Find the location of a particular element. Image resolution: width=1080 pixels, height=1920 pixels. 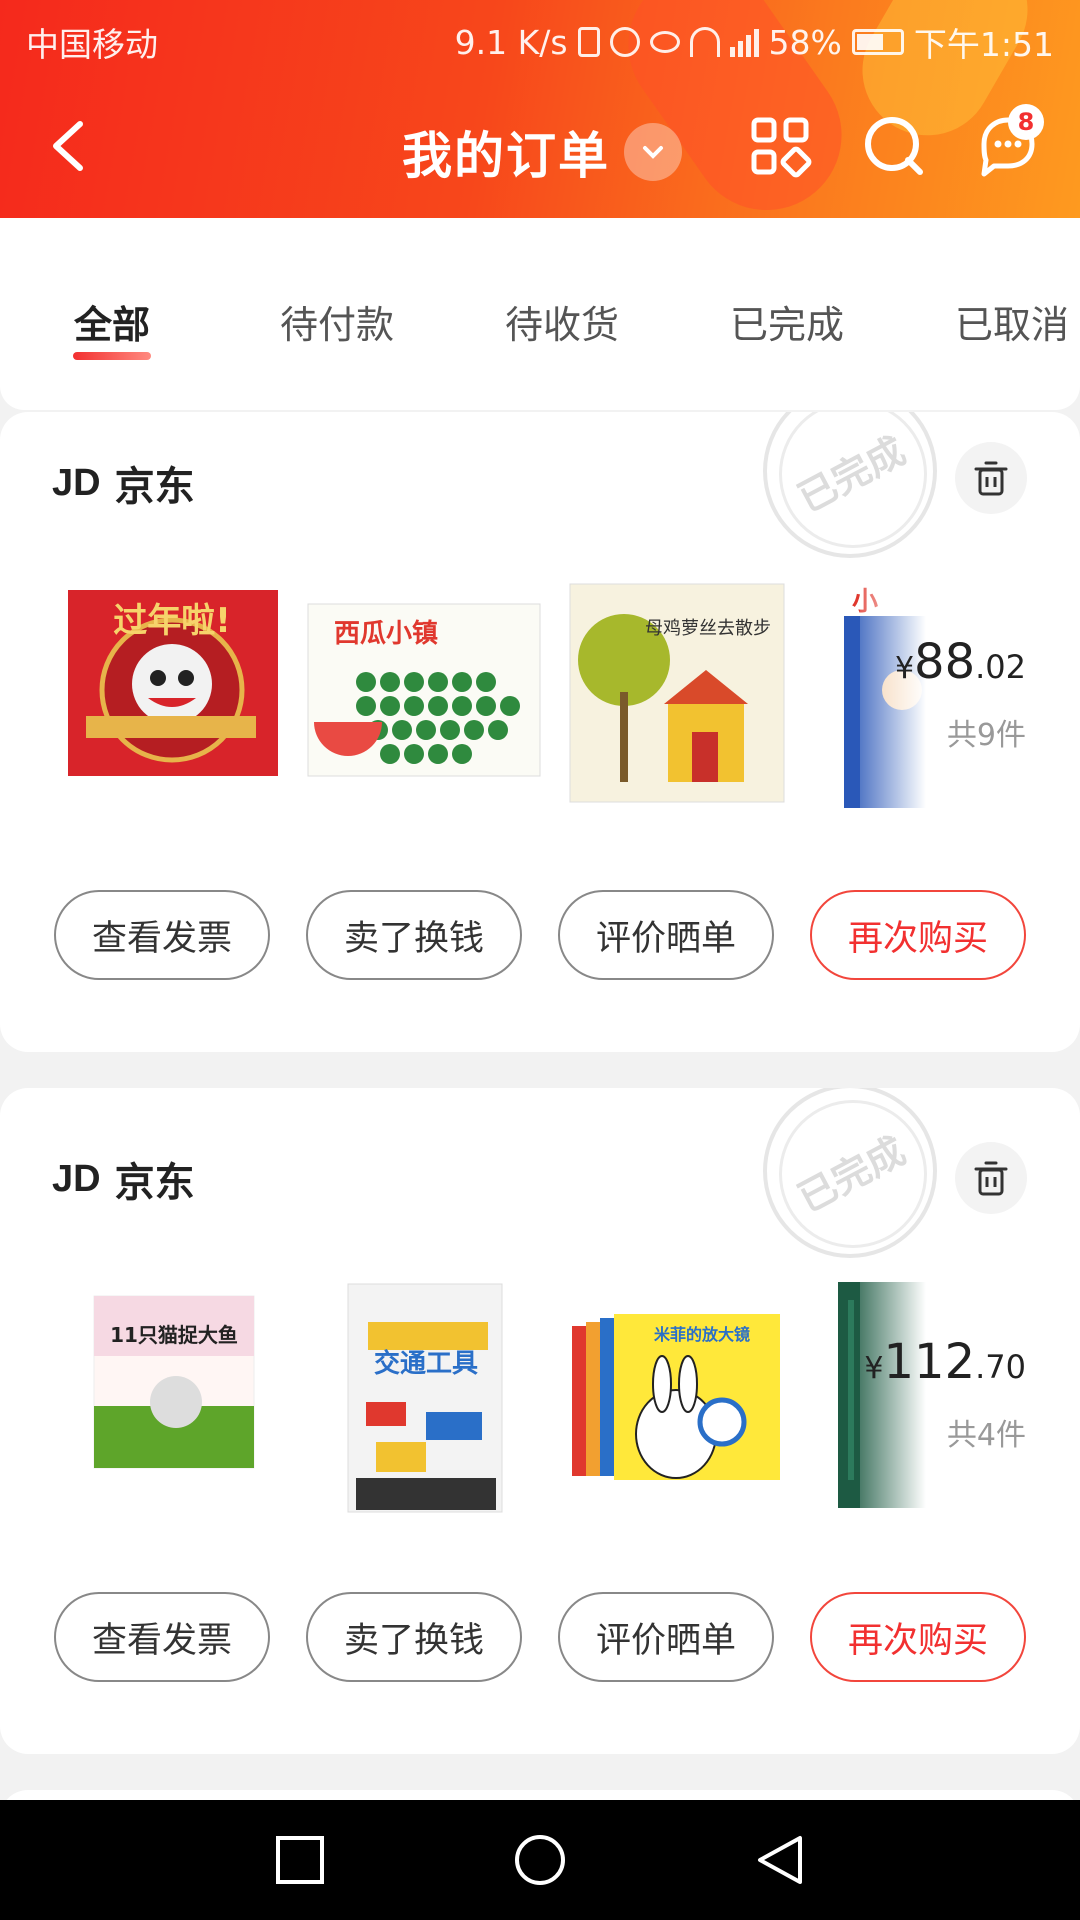

search-icon is located at coordinates (894, 146).